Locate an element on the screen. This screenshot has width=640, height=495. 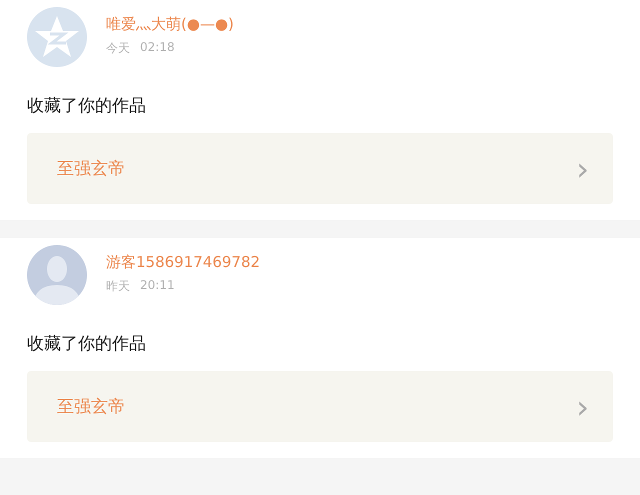
date-label: 今天 is located at coordinates (118, 48).